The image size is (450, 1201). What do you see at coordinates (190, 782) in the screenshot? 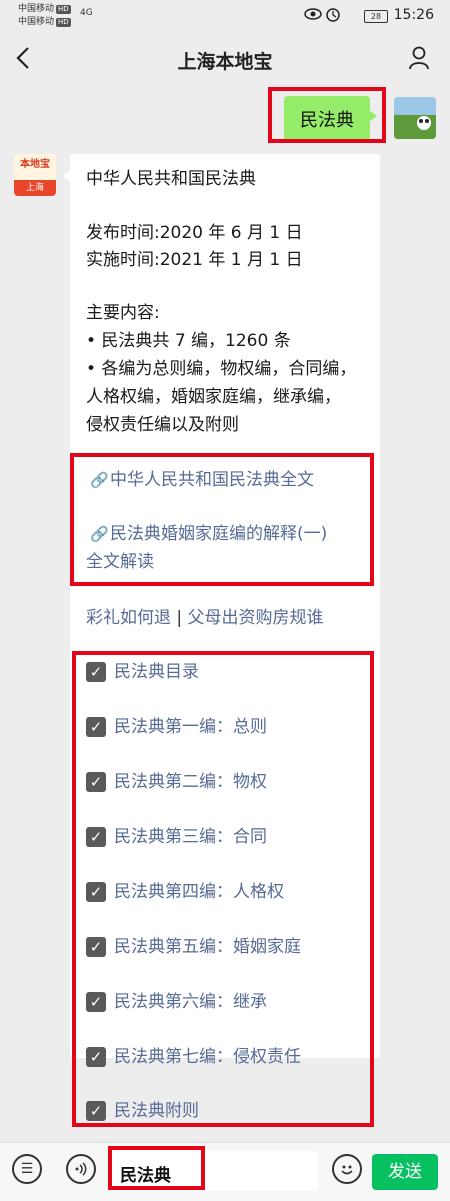
I see `catalog-item-2: 民法典第二编：物权` at bounding box center [190, 782].